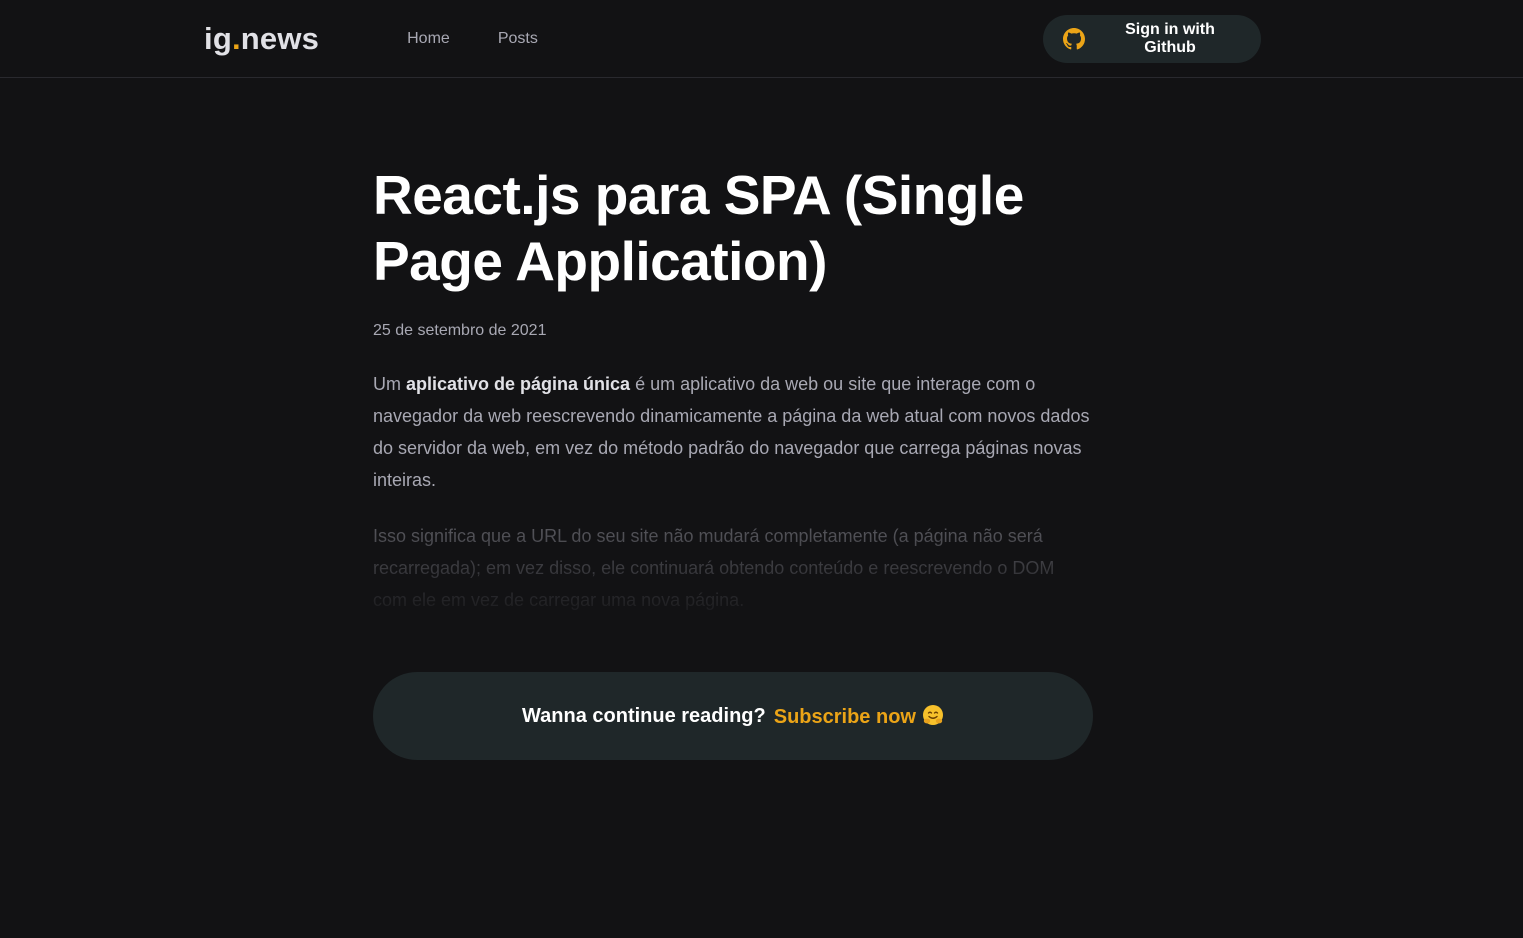  I want to click on continue-reading-text: Wanna continue reading?, so click(644, 715).